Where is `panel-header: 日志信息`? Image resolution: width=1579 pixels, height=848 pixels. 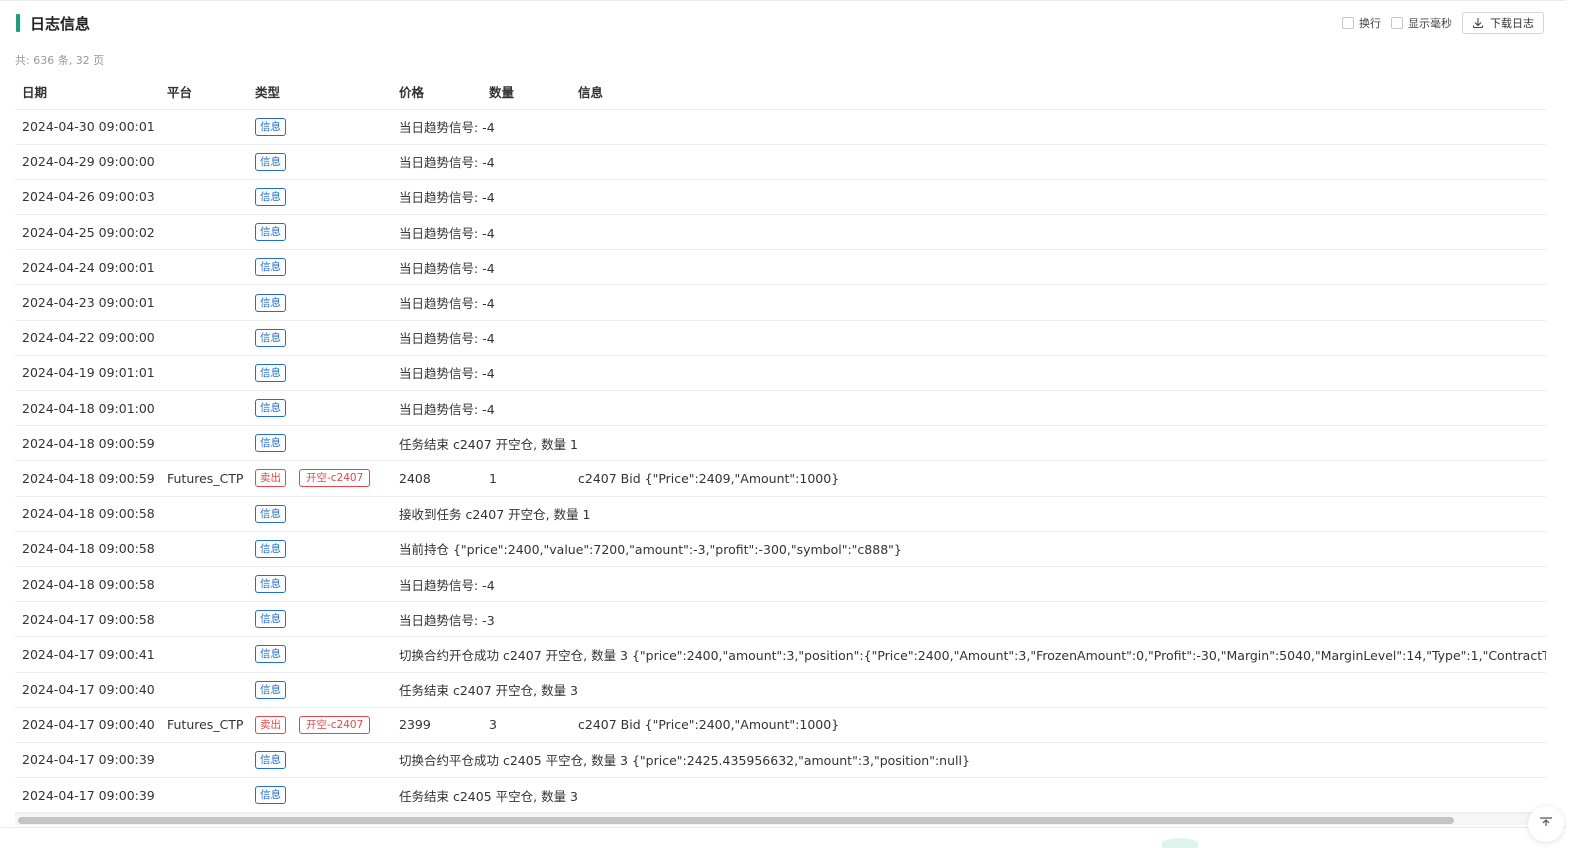 panel-header: 日志信息 is located at coordinates (53, 23).